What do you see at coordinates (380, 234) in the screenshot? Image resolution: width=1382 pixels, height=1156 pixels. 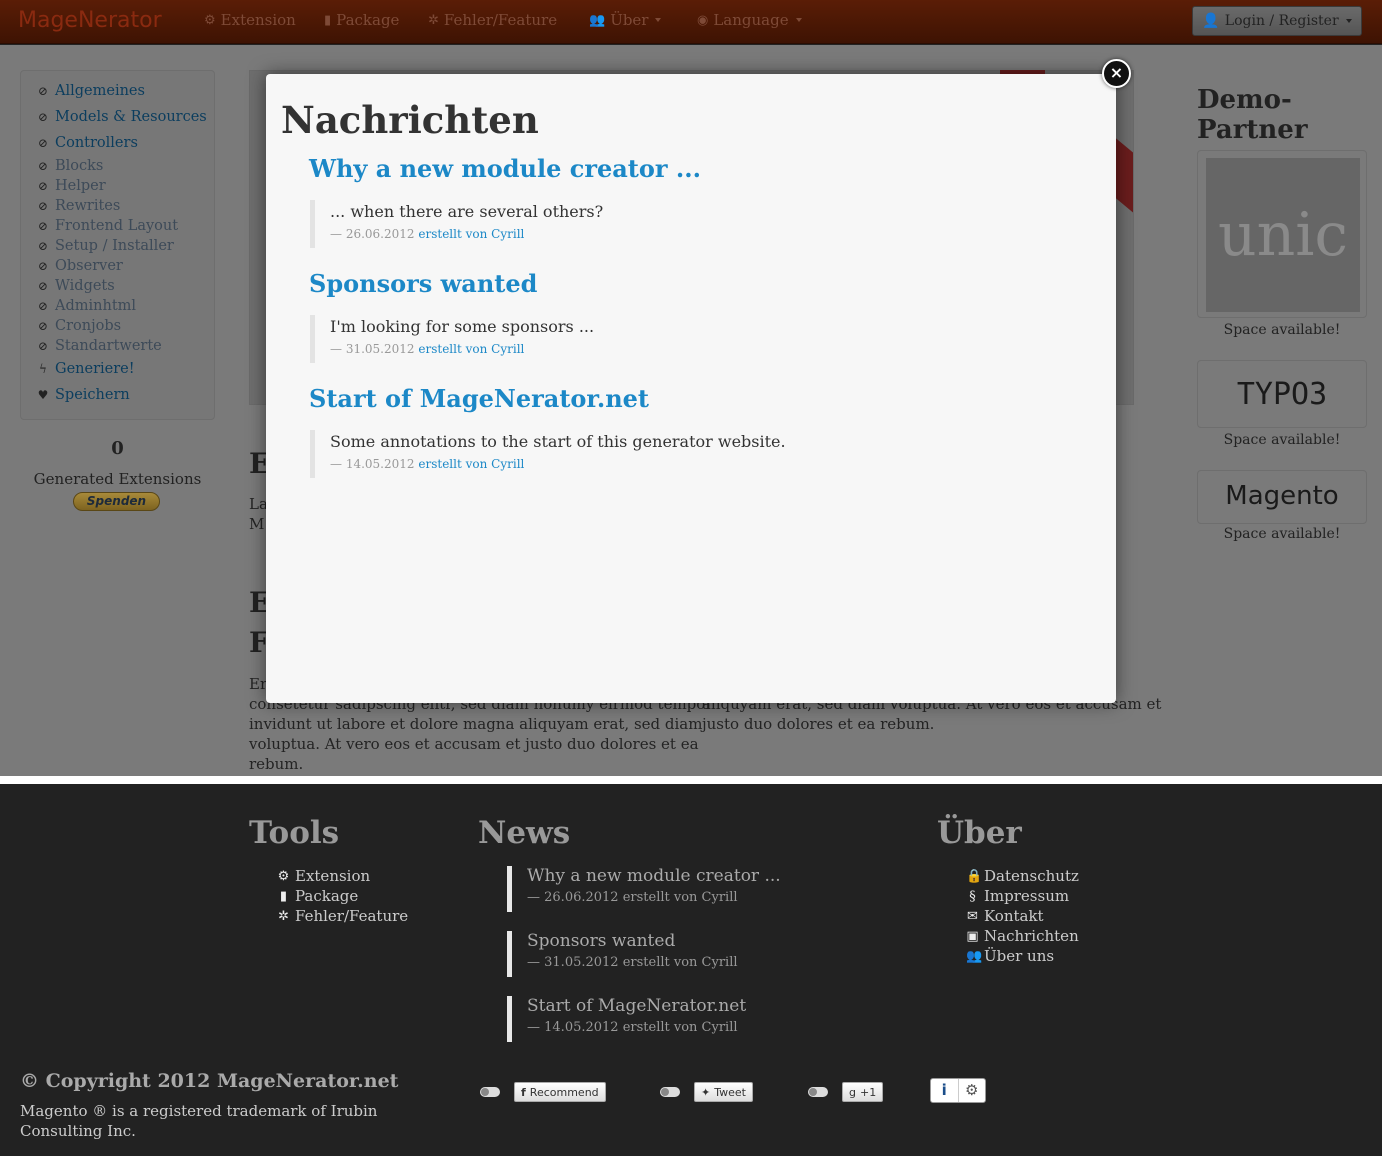 I see `news-date: 26.06.2012` at bounding box center [380, 234].